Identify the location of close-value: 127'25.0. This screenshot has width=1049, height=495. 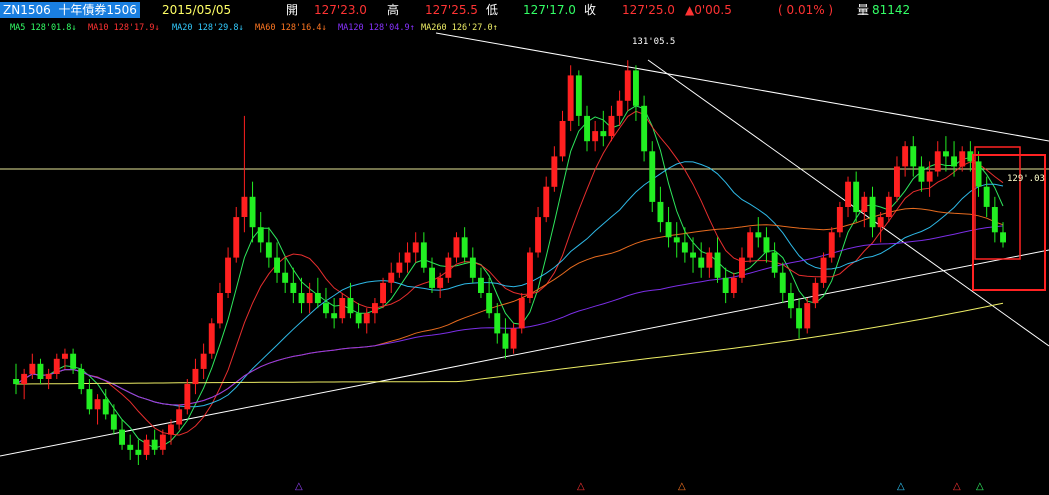
(648, 10).